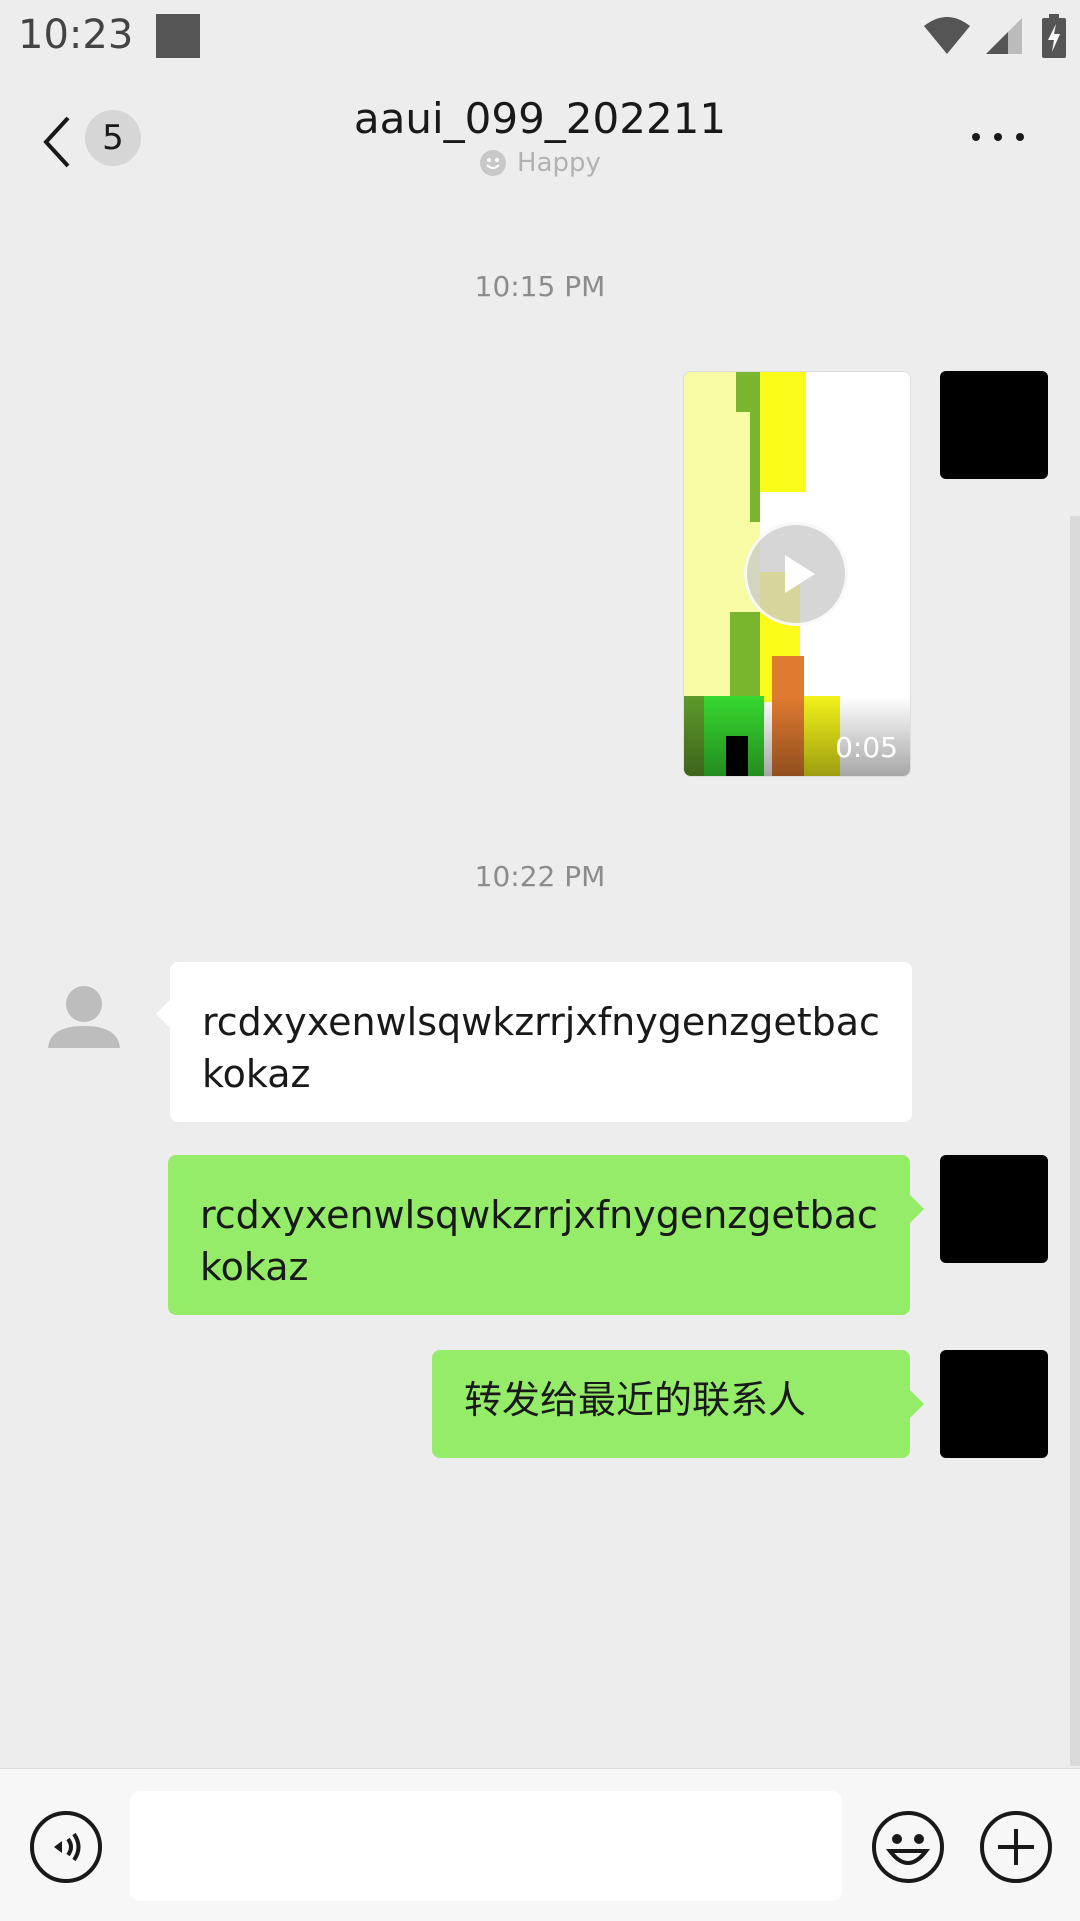 This screenshot has height=1921, width=1080. What do you see at coordinates (671, 1404) in the screenshot?
I see `outgoing-message-bubble: 转发给最近的联系人` at bounding box center [671, 1404].